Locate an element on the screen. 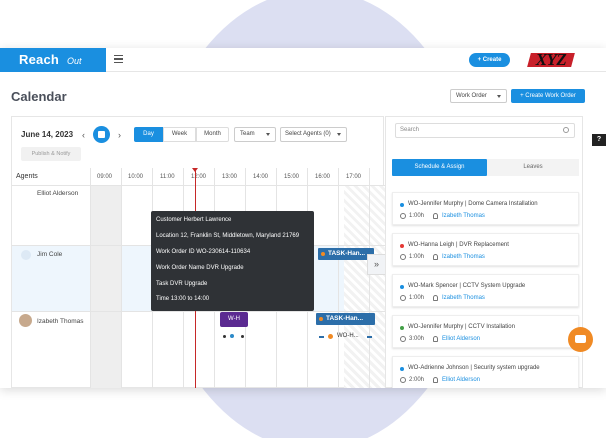 The height and width of the screenshot is (438, 606). header-divider is located at coordinates (198, 185).